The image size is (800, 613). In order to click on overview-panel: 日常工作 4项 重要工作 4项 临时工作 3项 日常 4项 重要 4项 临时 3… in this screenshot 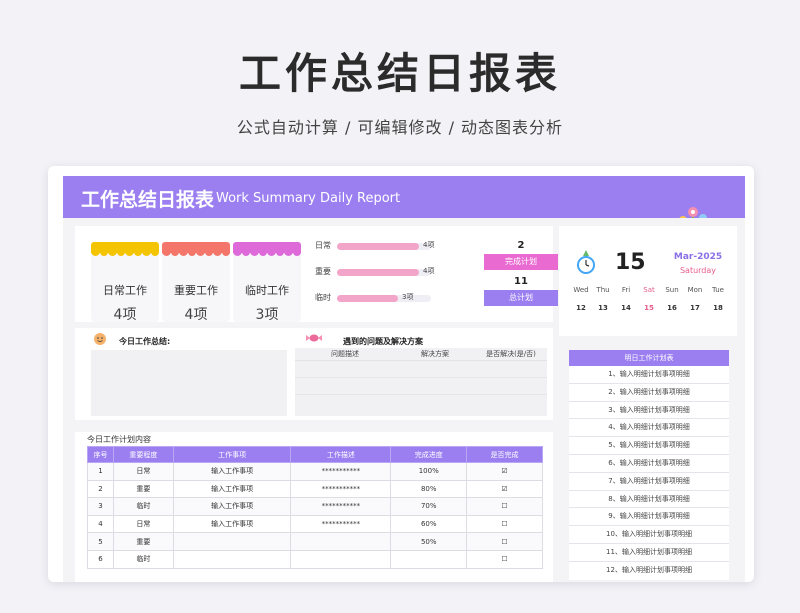, I will do `click(316, 274)`.